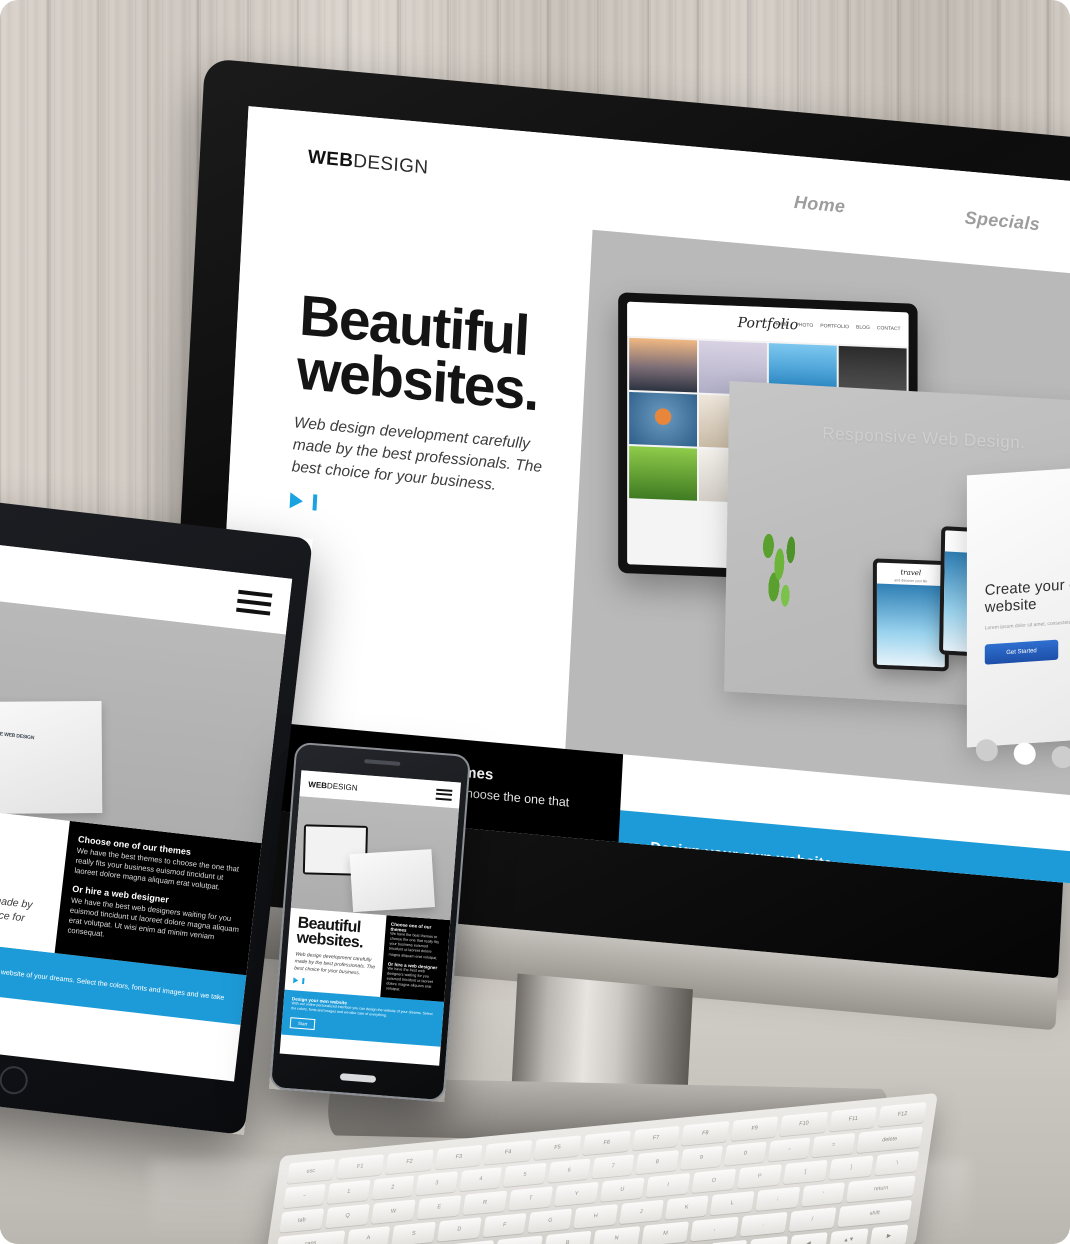 The width and height of the screenshot is (1070, 1244). I want to click on phone-collage, so click(374, 858).